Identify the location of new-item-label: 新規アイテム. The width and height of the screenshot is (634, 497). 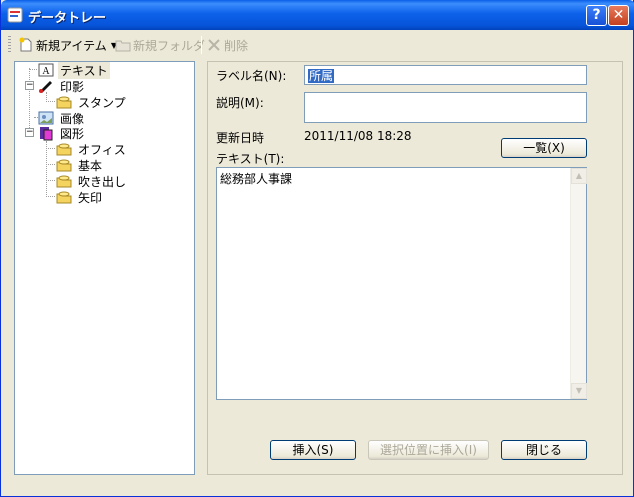
(71, 45).